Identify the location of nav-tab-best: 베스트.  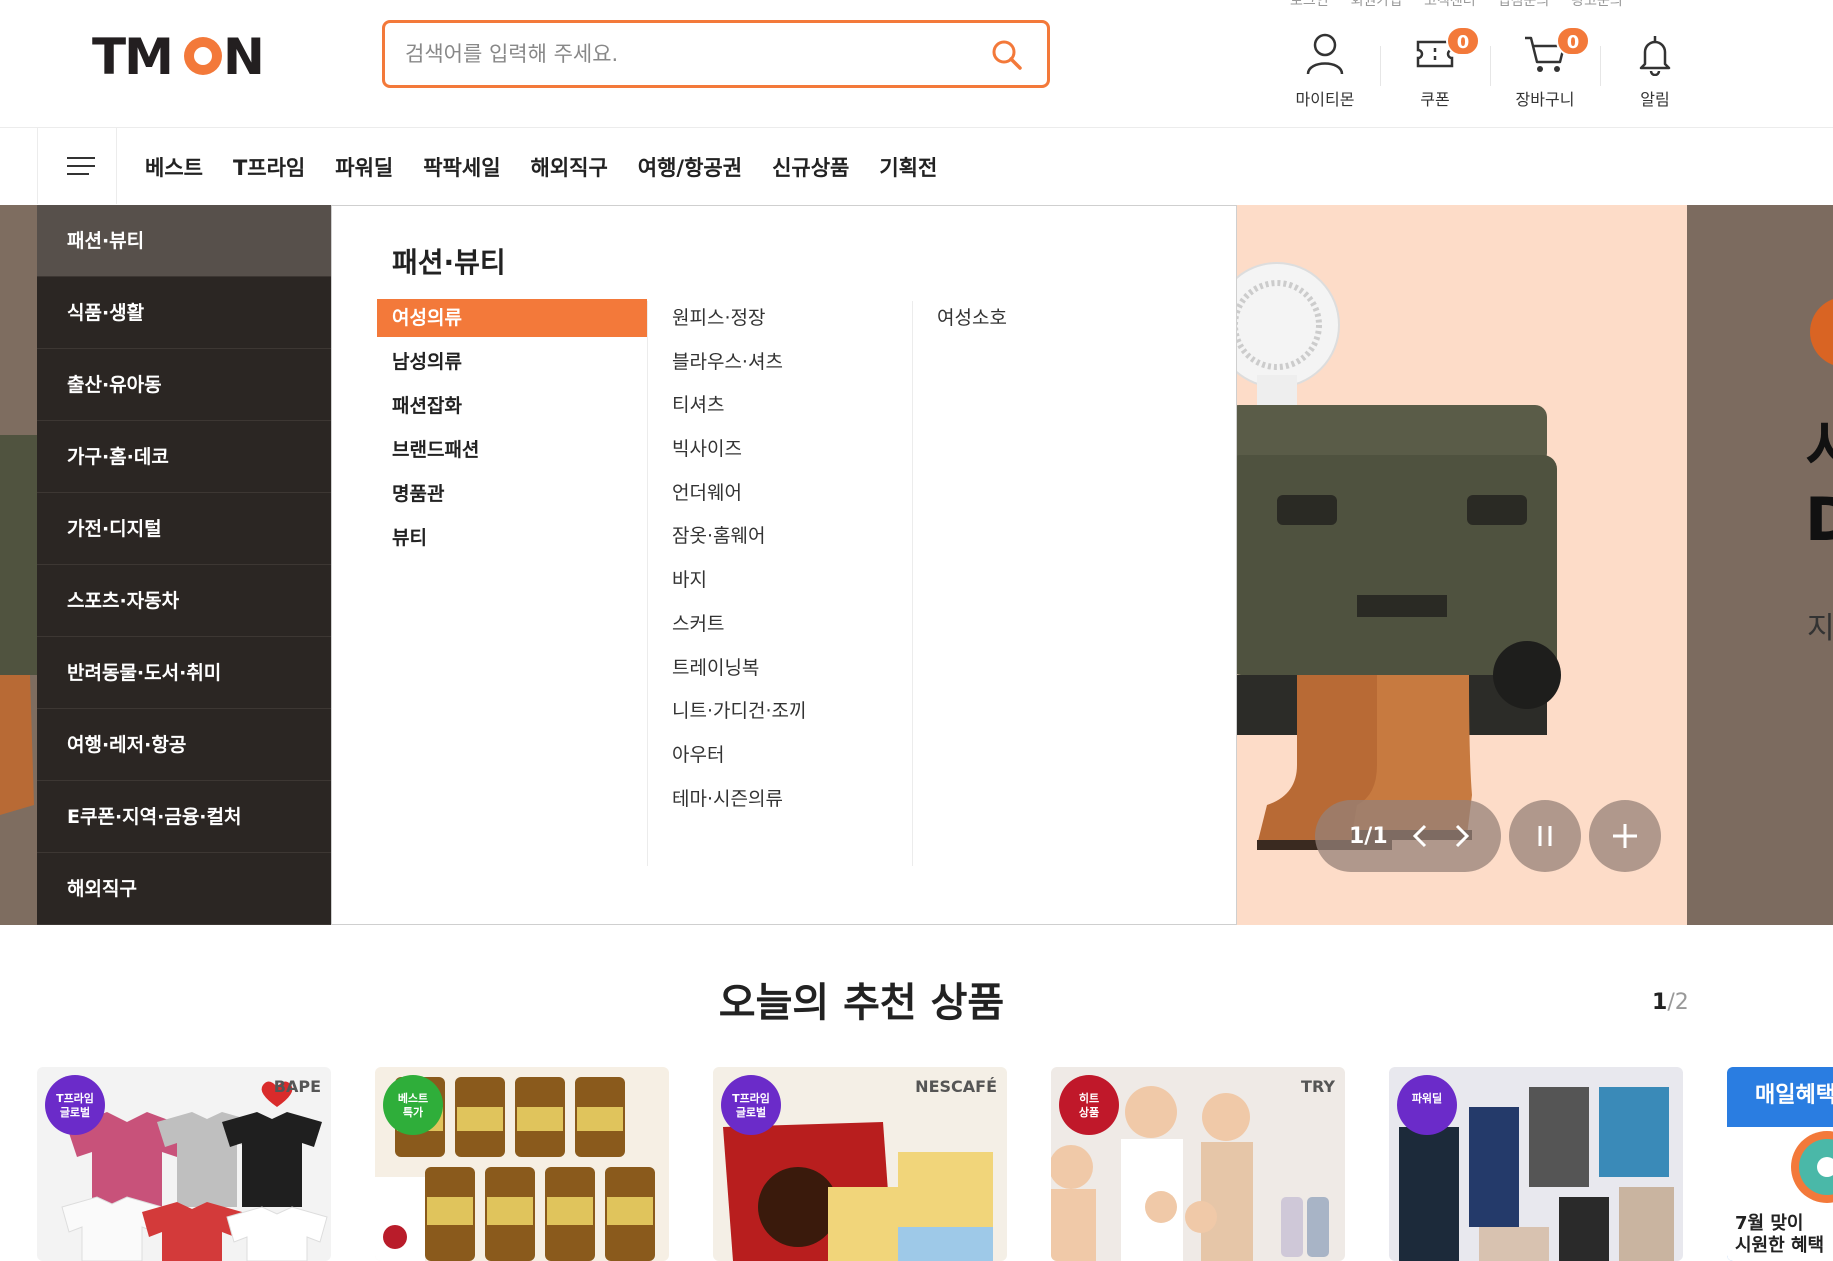
(174, 167).